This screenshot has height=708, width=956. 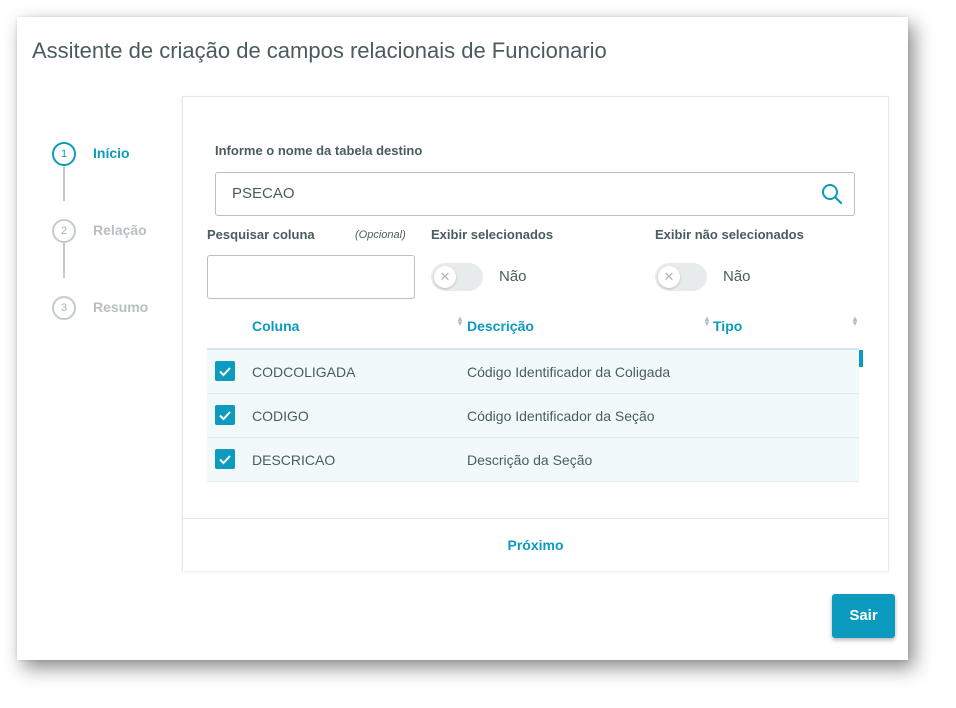 I want to click on column-header-descricao: Descrição, so click(x=500, y=326).